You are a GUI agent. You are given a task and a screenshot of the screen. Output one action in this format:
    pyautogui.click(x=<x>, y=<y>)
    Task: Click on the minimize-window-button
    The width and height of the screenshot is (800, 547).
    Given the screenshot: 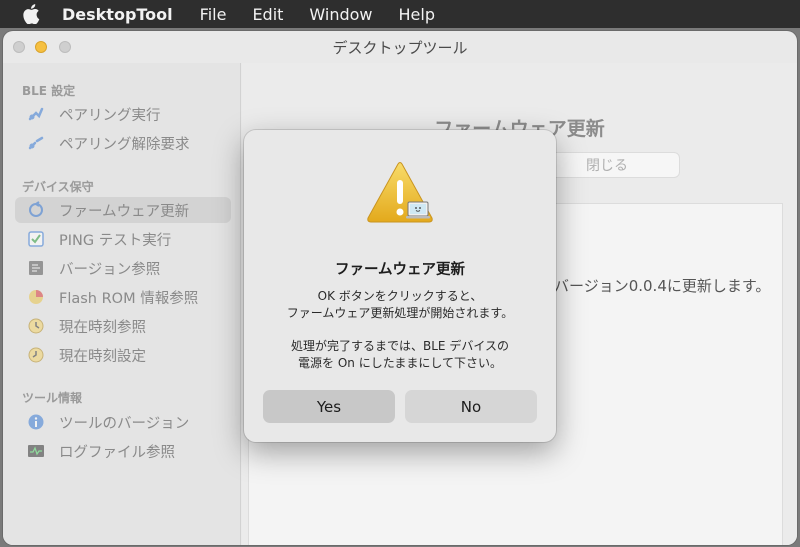 What is the action you would take?
    pyautogui.click(x=41, y=47)
    